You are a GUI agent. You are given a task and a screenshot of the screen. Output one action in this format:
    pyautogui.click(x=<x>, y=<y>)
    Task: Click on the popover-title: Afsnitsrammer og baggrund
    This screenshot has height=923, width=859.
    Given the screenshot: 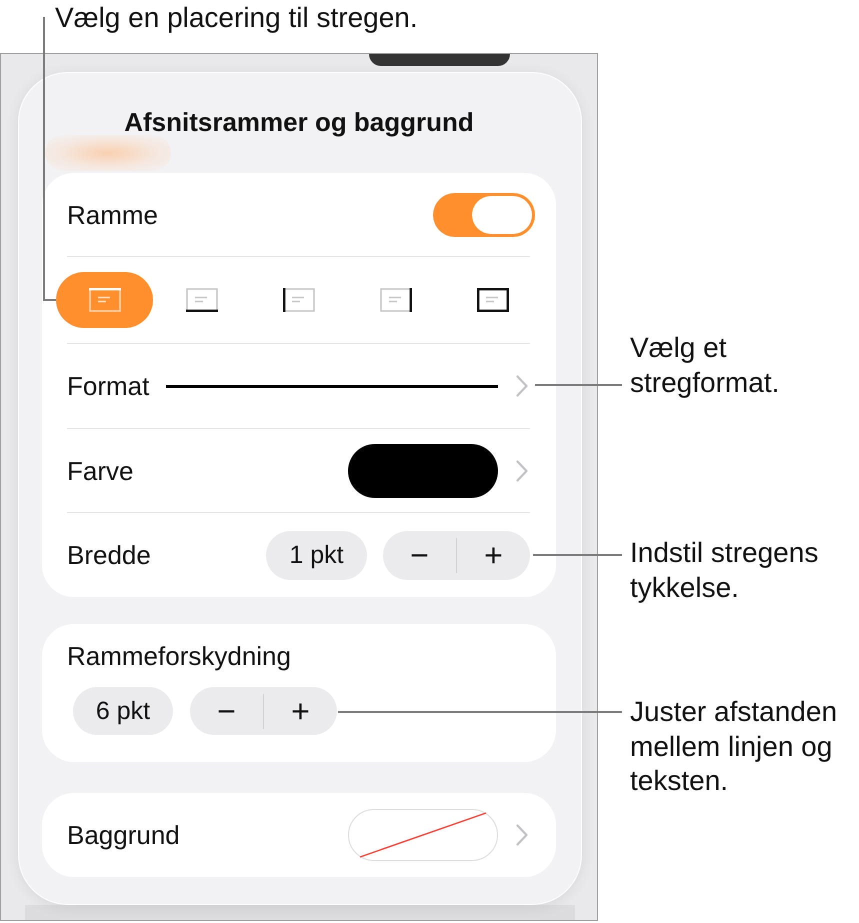 What is the action you would take?
    pyautogui.click(x=299, y=122)
    